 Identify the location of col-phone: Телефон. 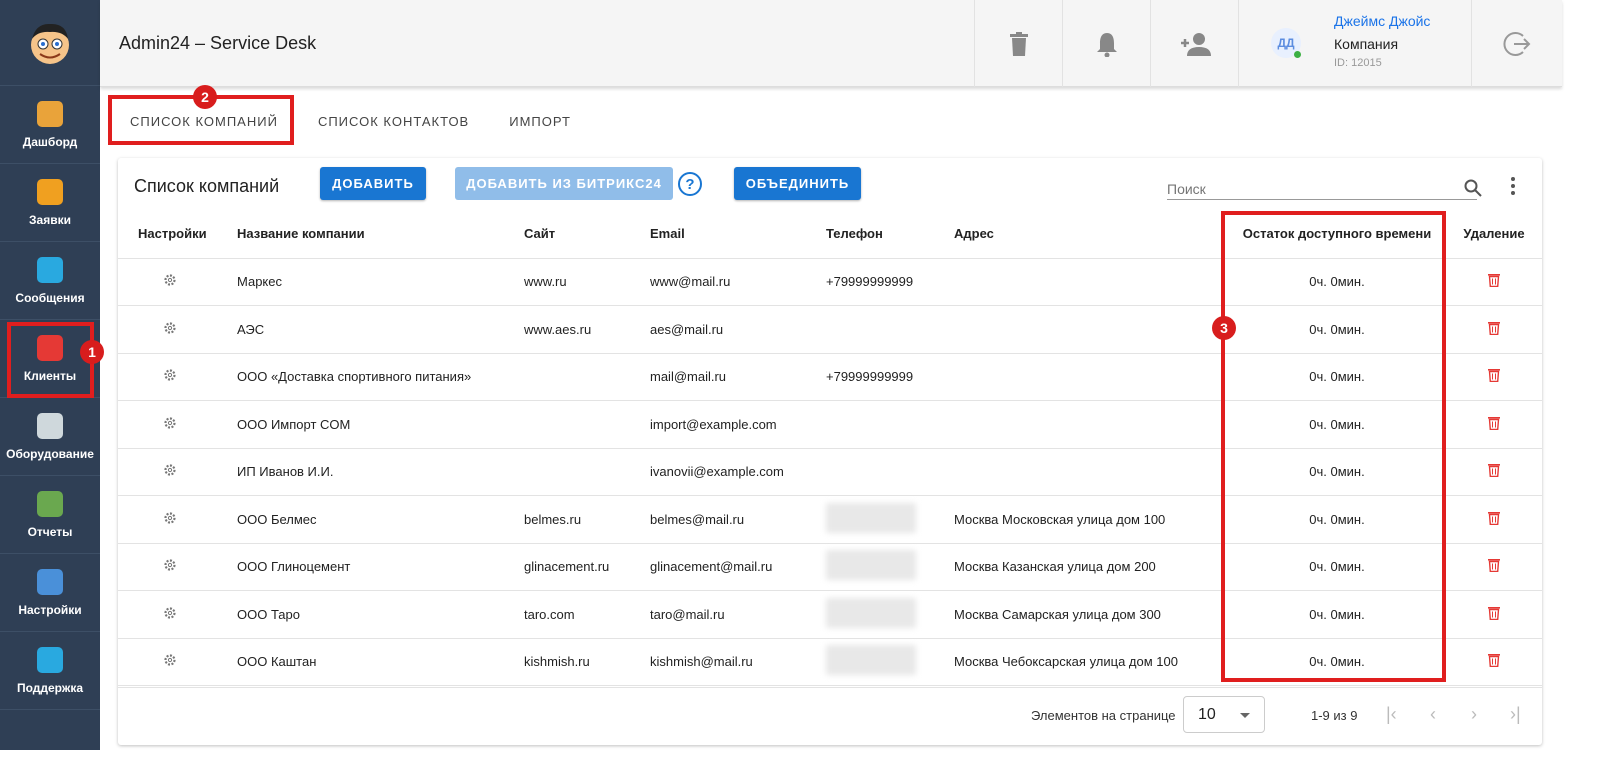
(890, 234).